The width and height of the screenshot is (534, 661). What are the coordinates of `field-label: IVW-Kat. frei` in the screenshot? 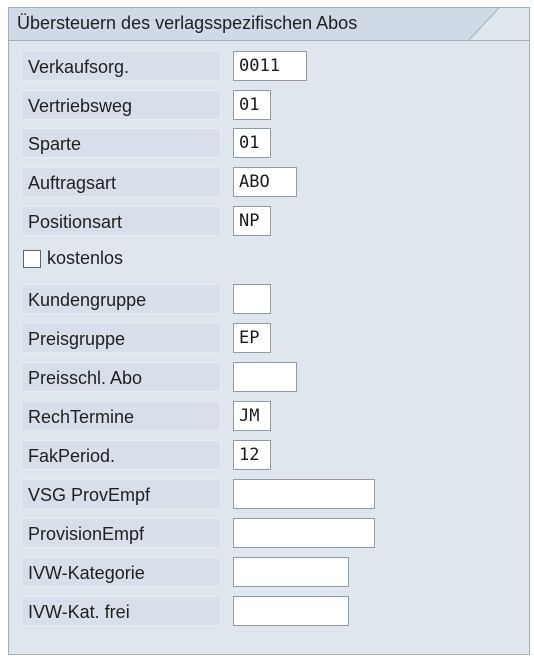 It's located at (121, 611).